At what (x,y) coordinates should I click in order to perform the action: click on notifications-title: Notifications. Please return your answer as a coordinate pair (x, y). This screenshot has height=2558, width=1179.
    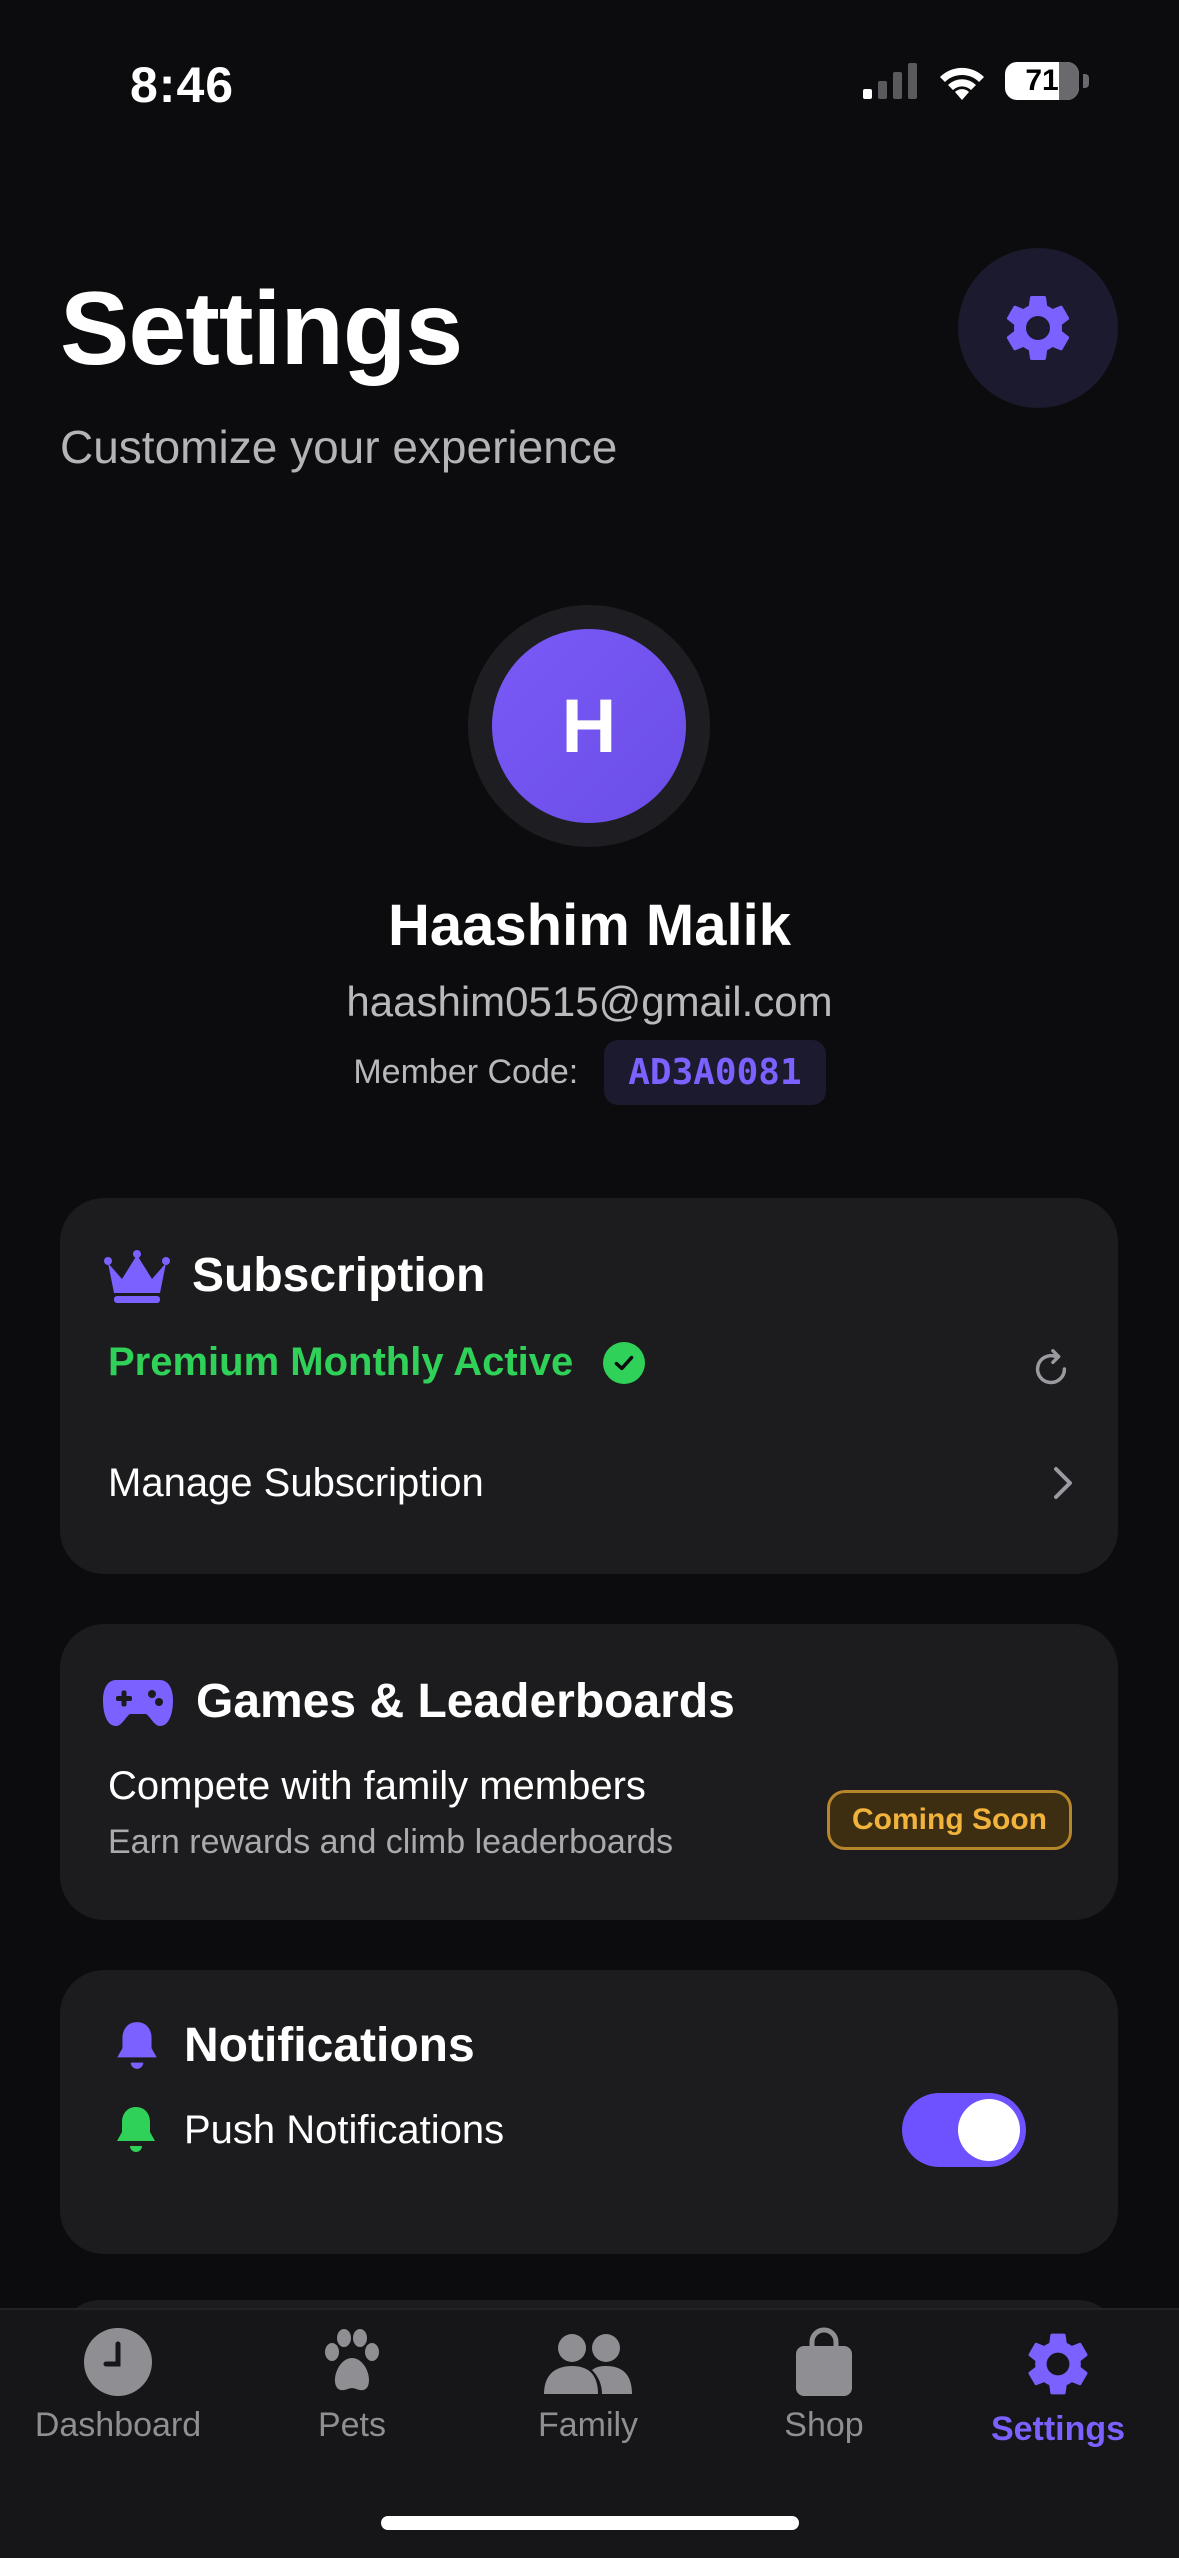
    Looking at the image, I should click on (329, 2045).